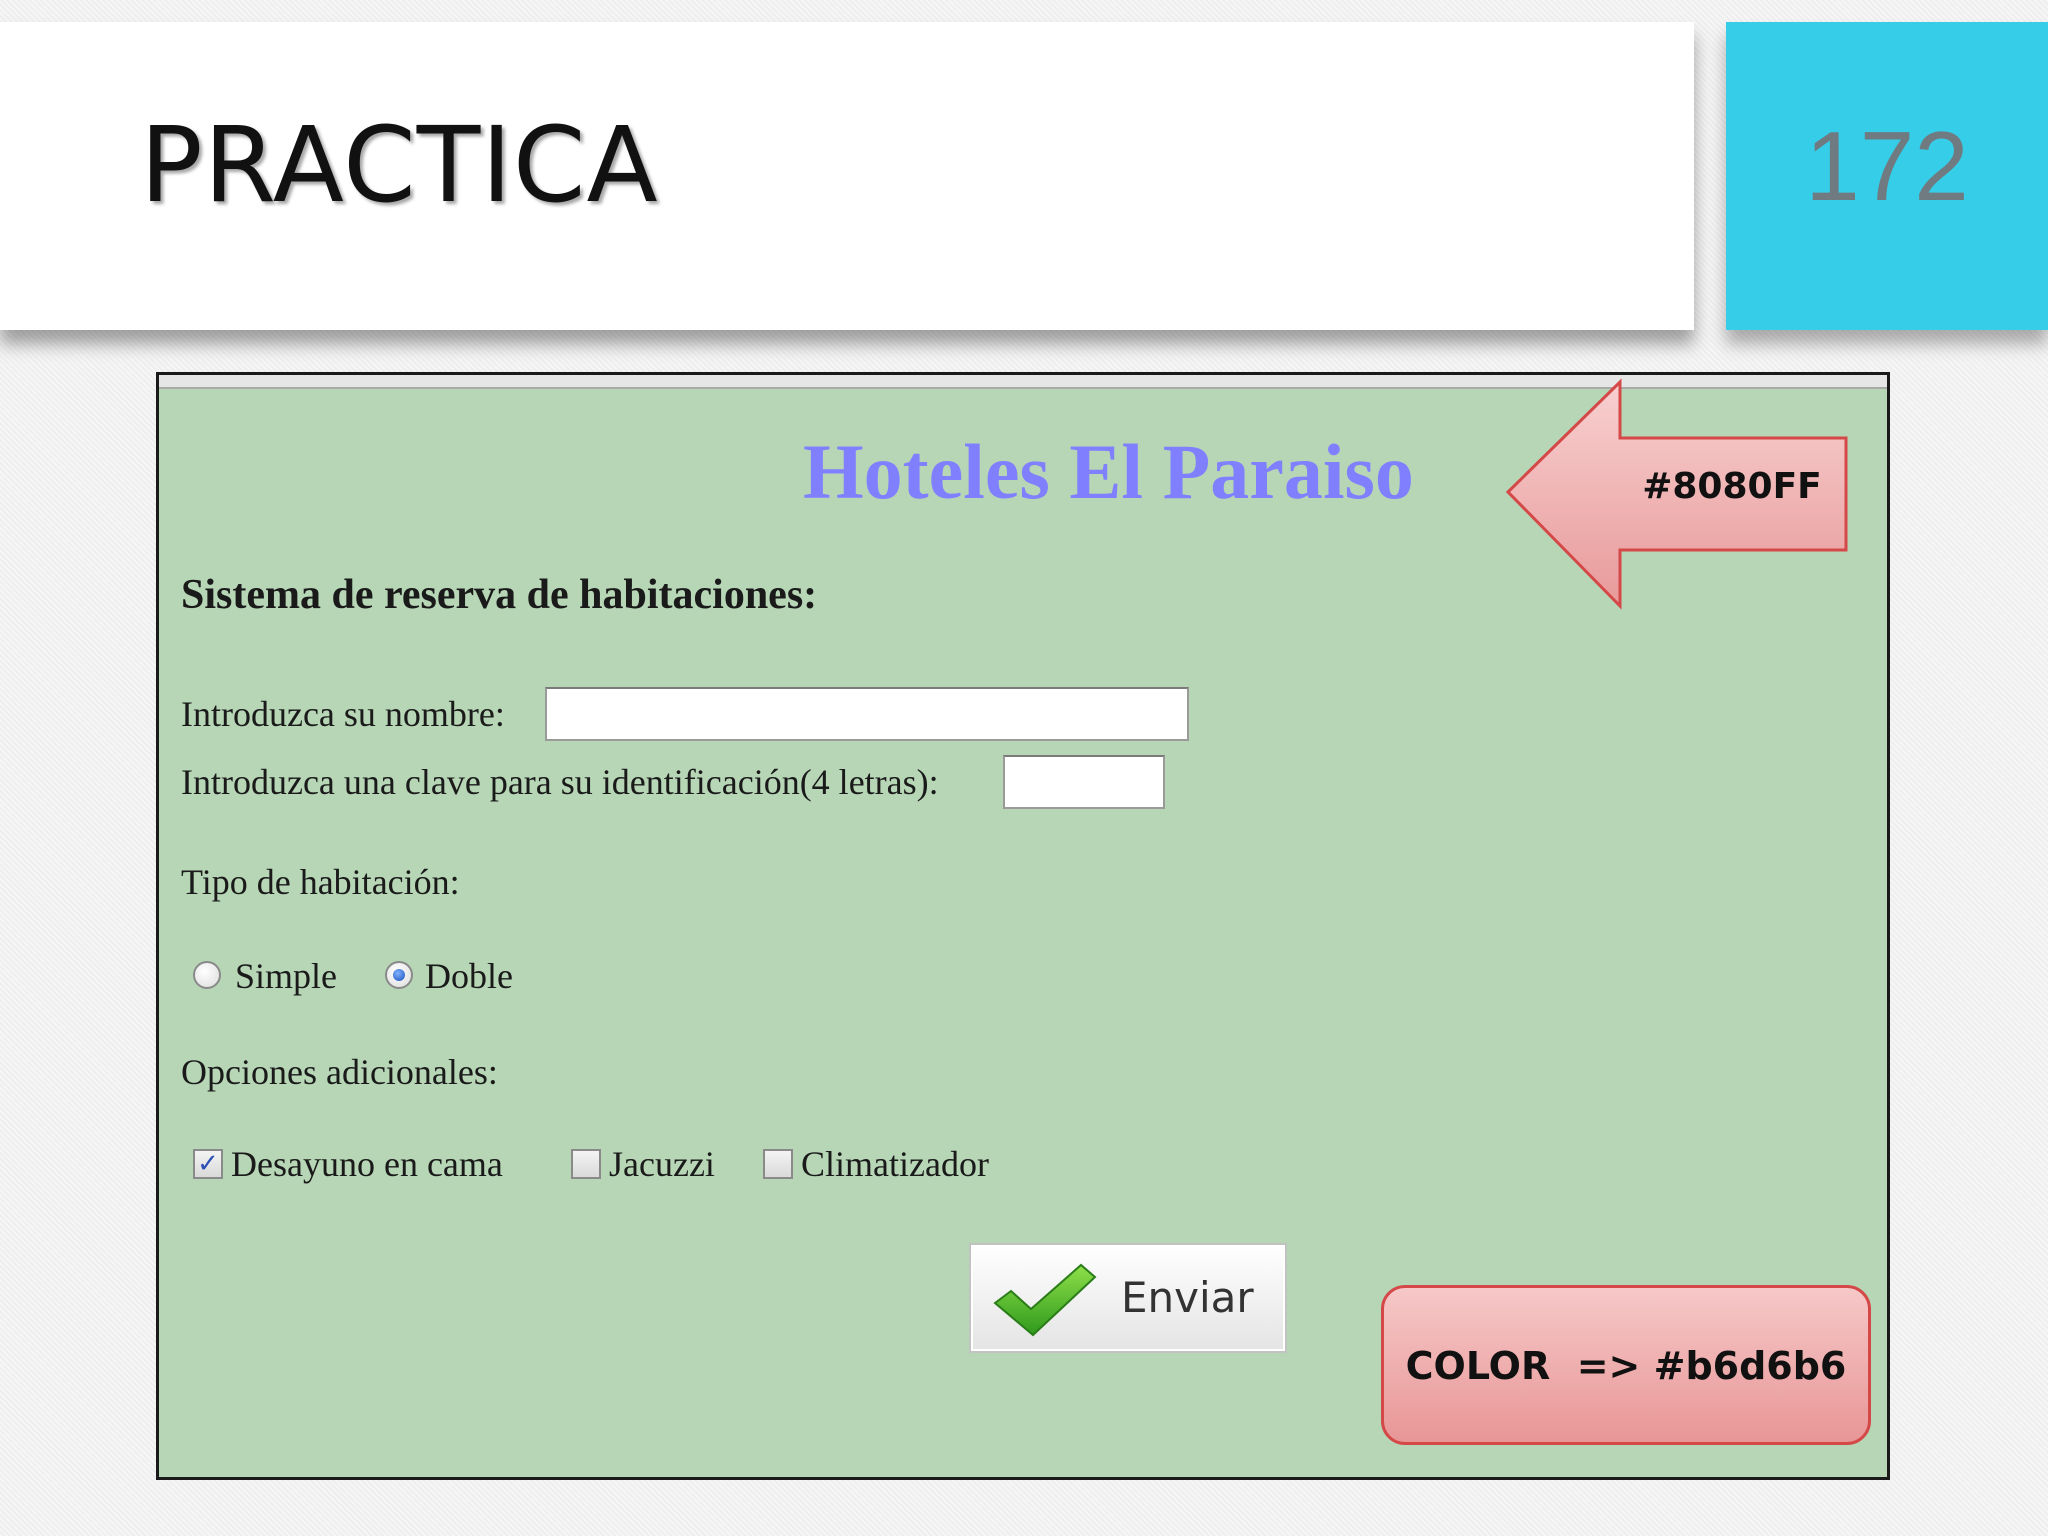  Describe the element at coordinates (895, 1164) in the screenshot. I see `checkbox-climatizador-label: Climatizador` at that location.